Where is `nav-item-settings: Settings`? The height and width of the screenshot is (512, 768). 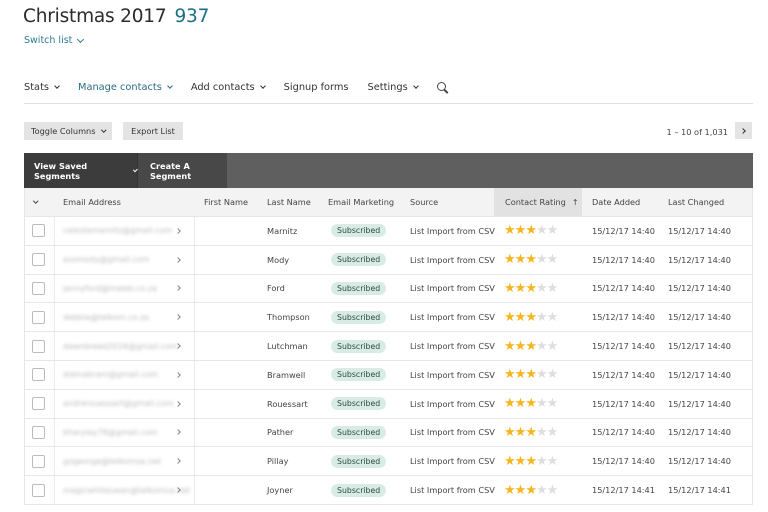
nav-item-settings: Settings is located at coordinates (393, 87).